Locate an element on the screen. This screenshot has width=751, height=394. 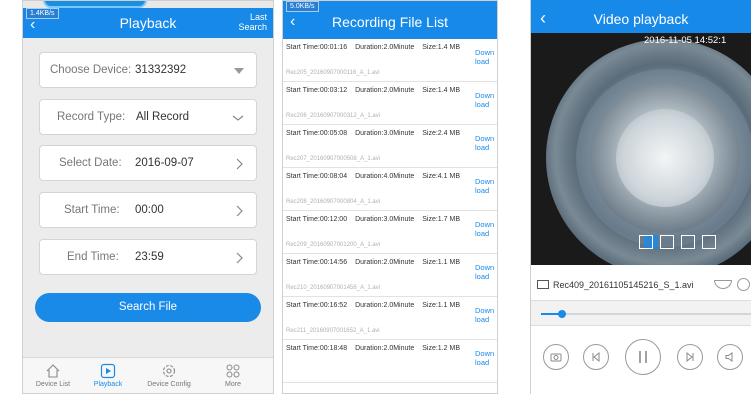
page-title: Playback is located at coordinates (148, 23).